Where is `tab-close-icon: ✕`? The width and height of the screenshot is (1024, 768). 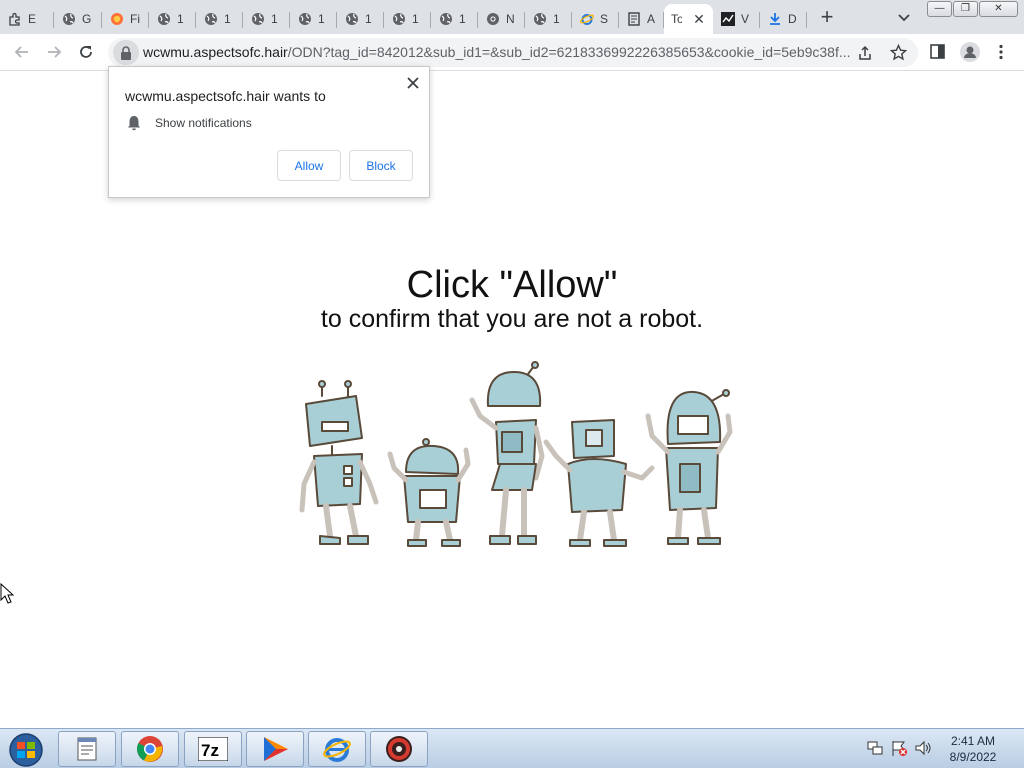 tab-close-icon: ✕ is located at coordinates (699, 19).